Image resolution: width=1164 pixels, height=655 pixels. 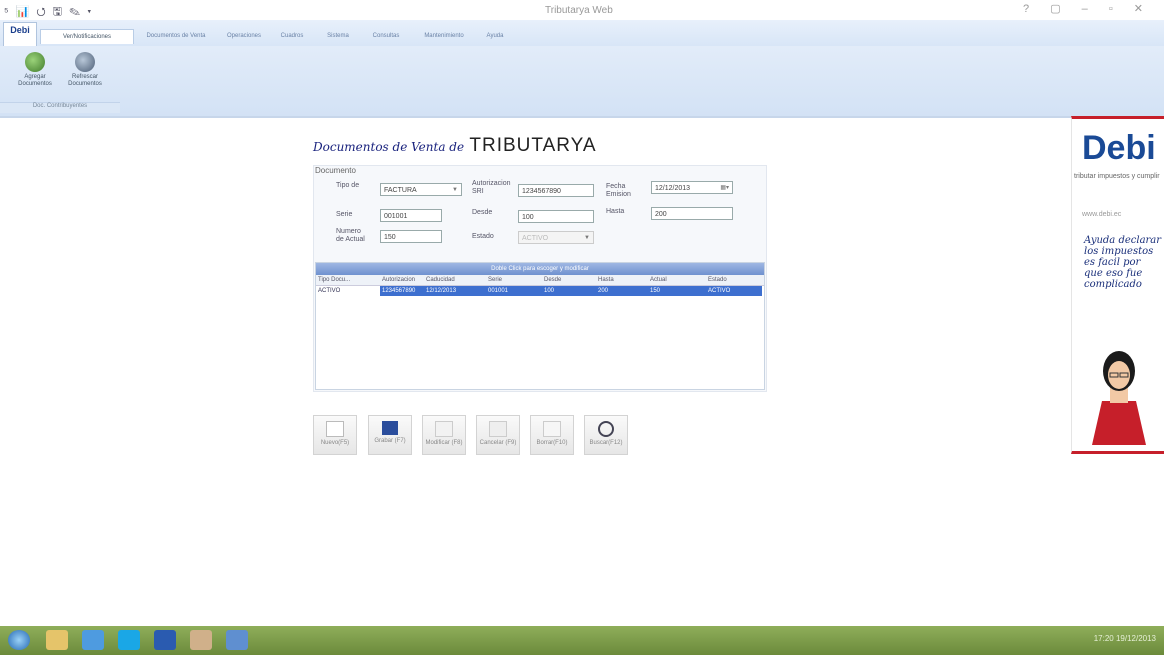 I want to click on delete-button: Borrar(F10), so click(x=552, y=435).